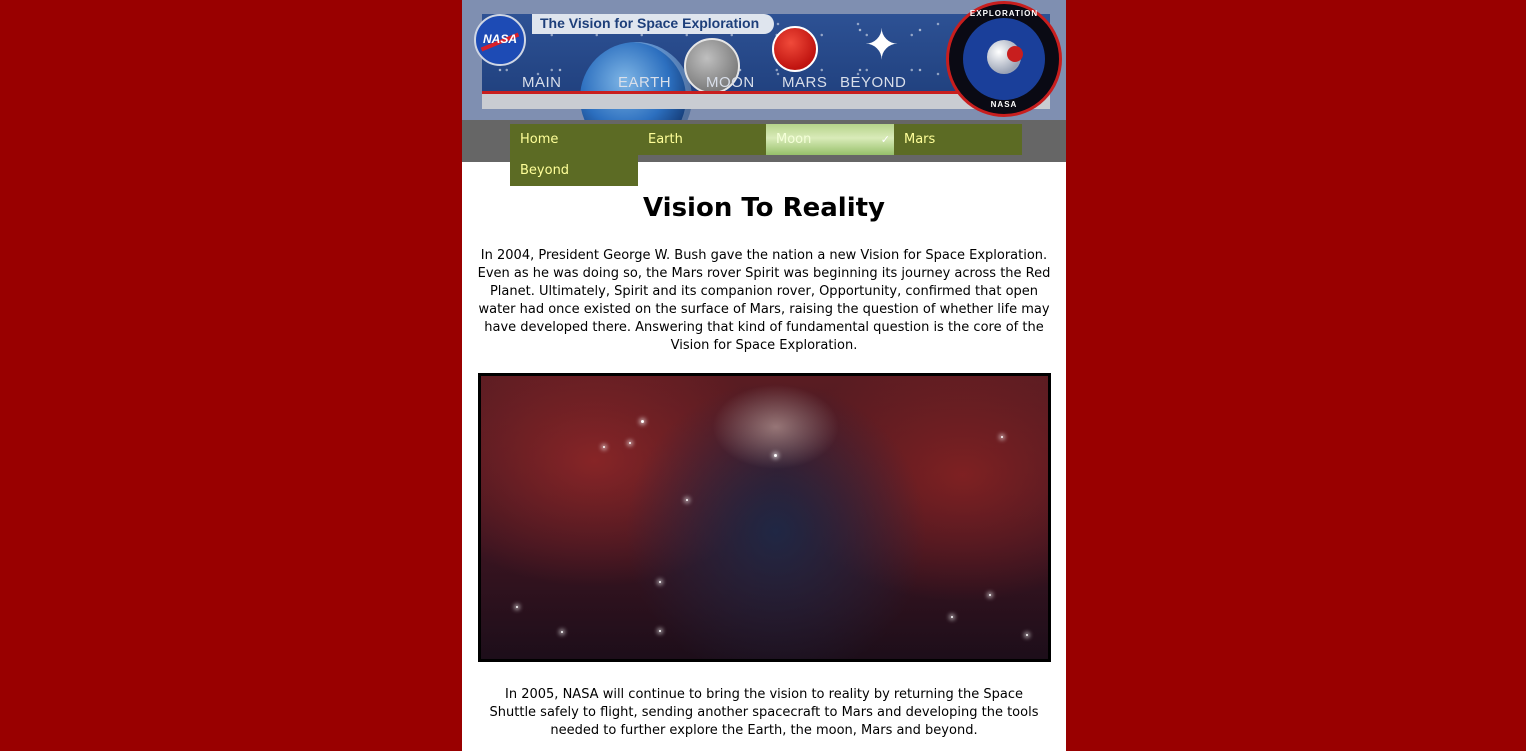  I want to click on chevron-down-icon: ✓, so click(885, 139).